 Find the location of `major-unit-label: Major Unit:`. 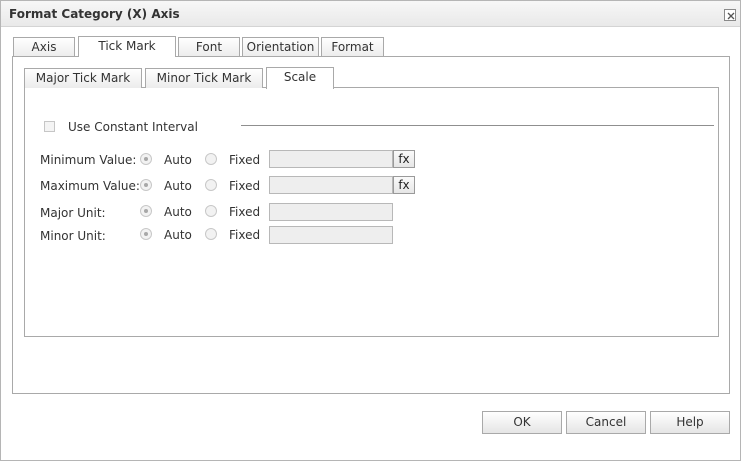

major-unit-label: Major Unit: is located at coordinates (73, 213).